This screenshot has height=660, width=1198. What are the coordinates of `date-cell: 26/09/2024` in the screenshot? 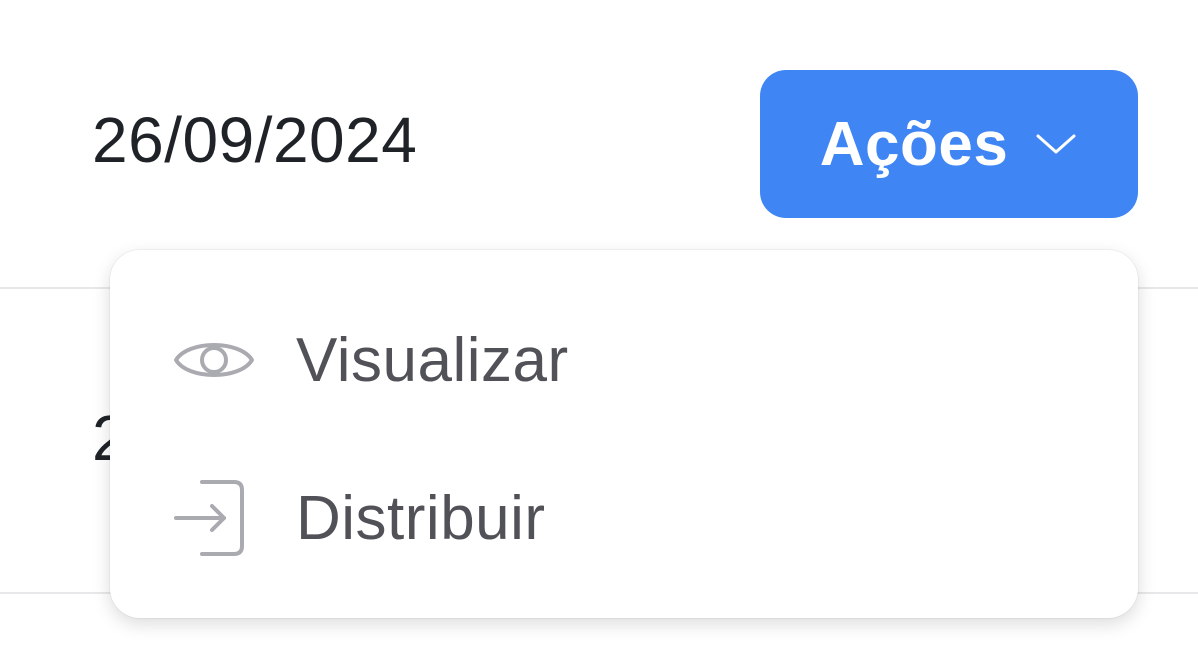 It's located at (255, 140).